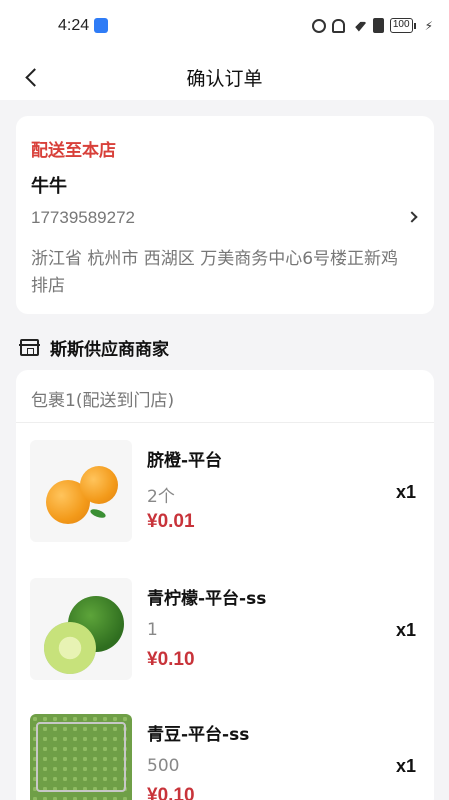  What do you see at coordinates (152, 630) in the screenshot?
I see `product-spec: 1` at bounding box center [152, 630].